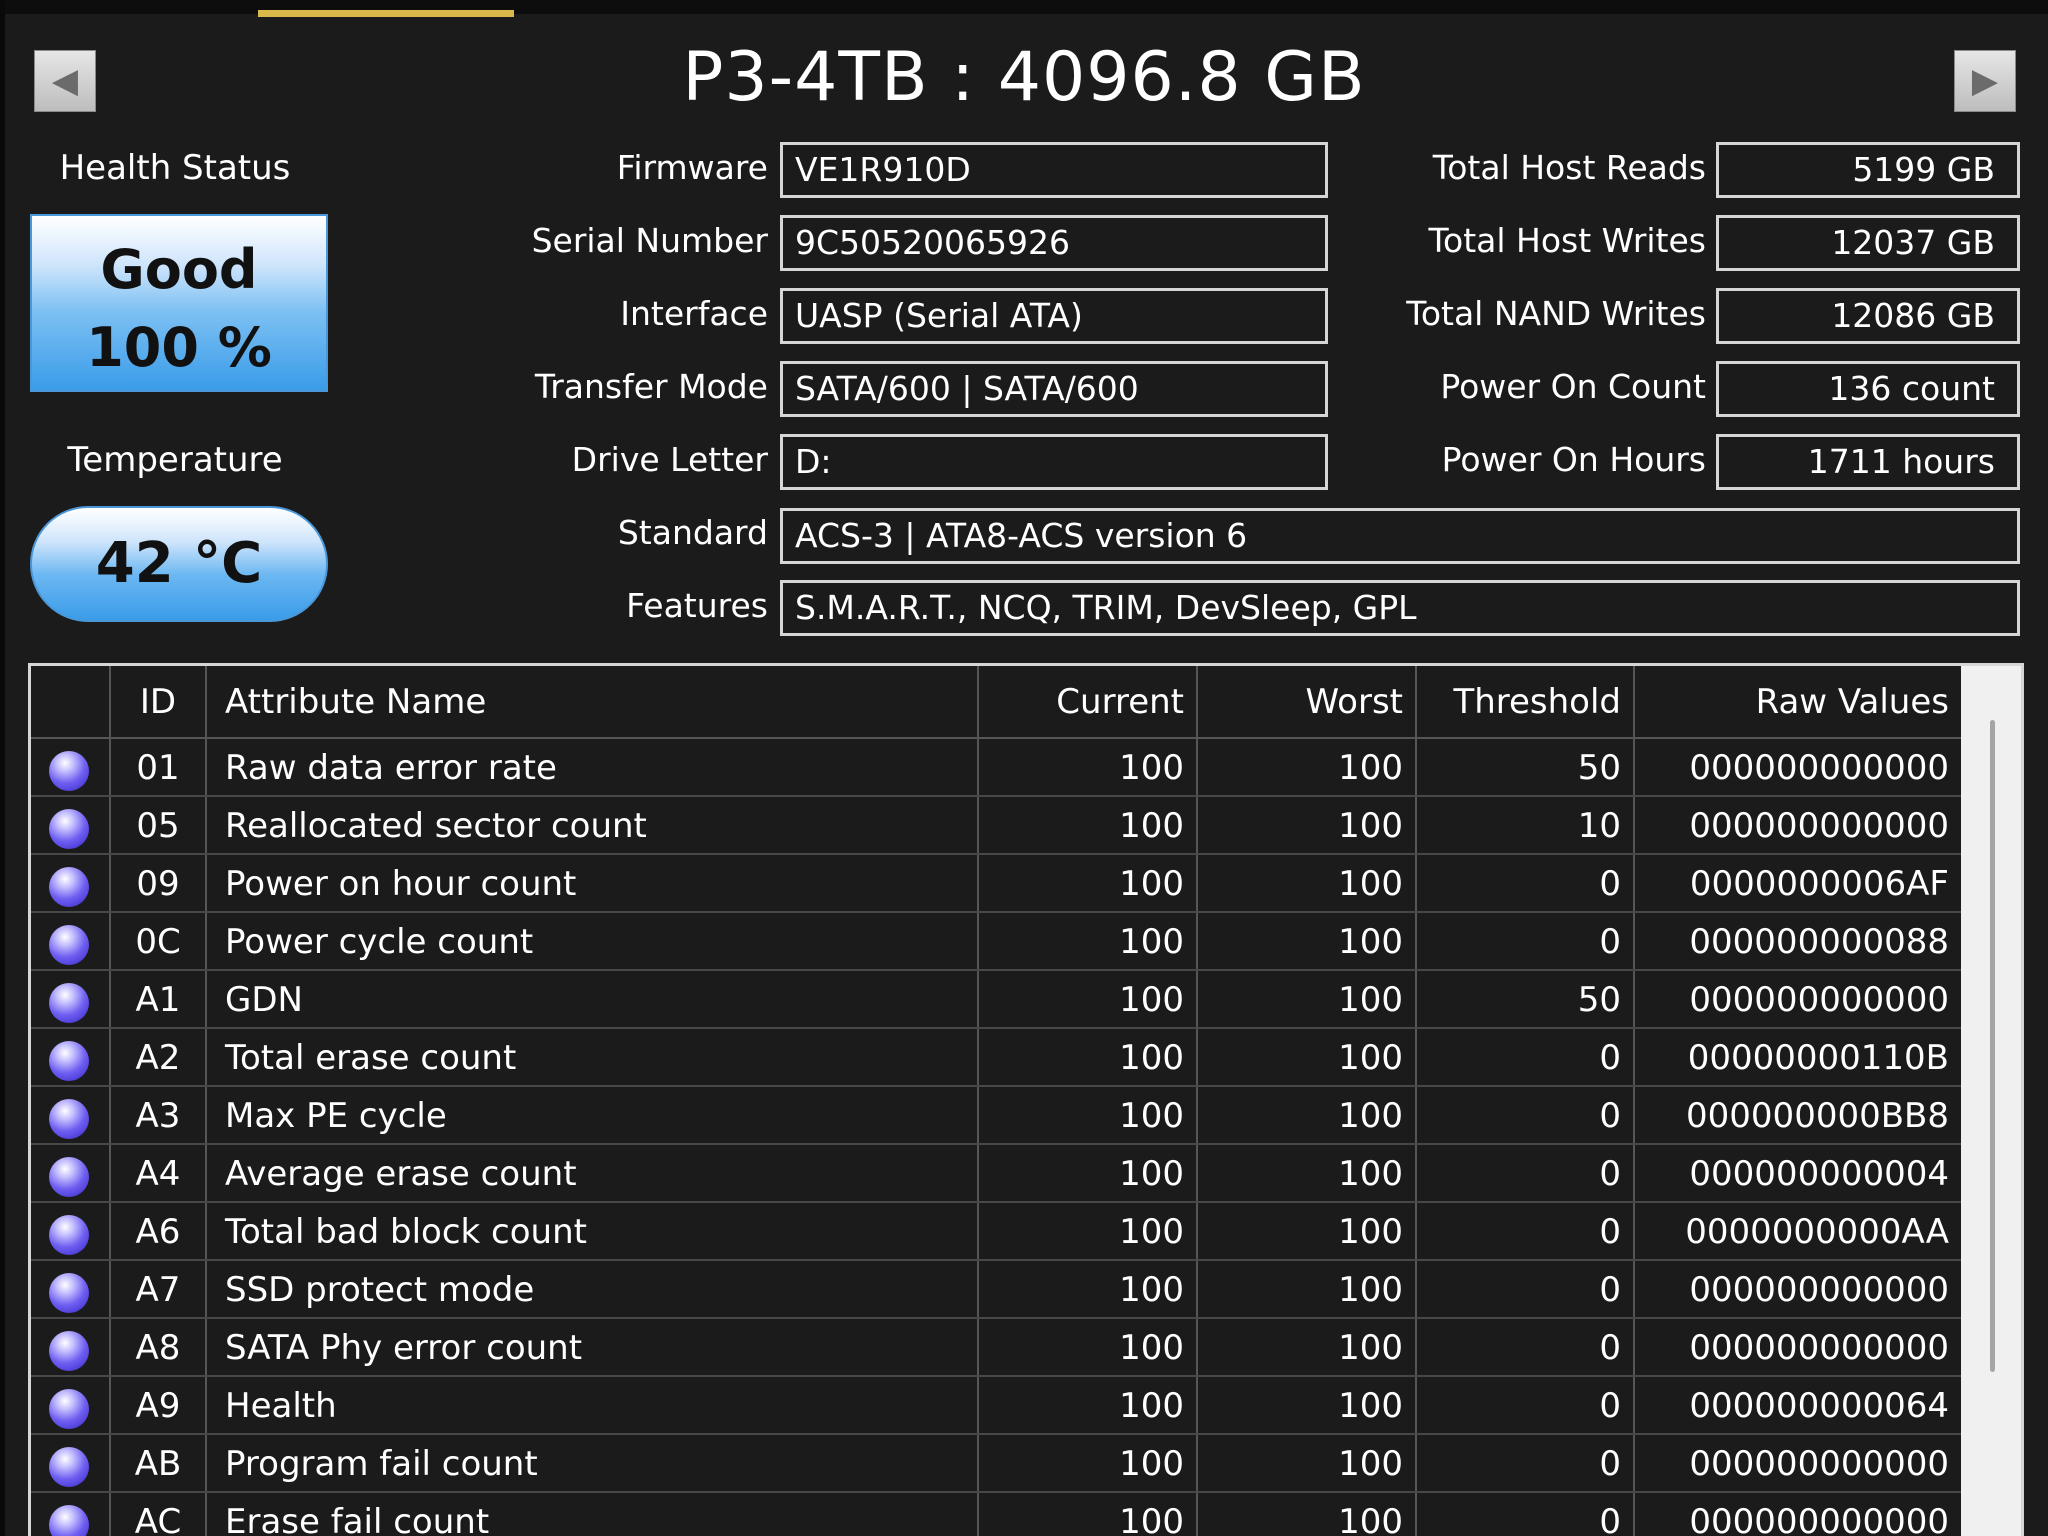 This screenshot has height=1536, width=2048. Describe the element at coordinates (697, 605) in the screenshot. I see `features-label: Features` at that location.